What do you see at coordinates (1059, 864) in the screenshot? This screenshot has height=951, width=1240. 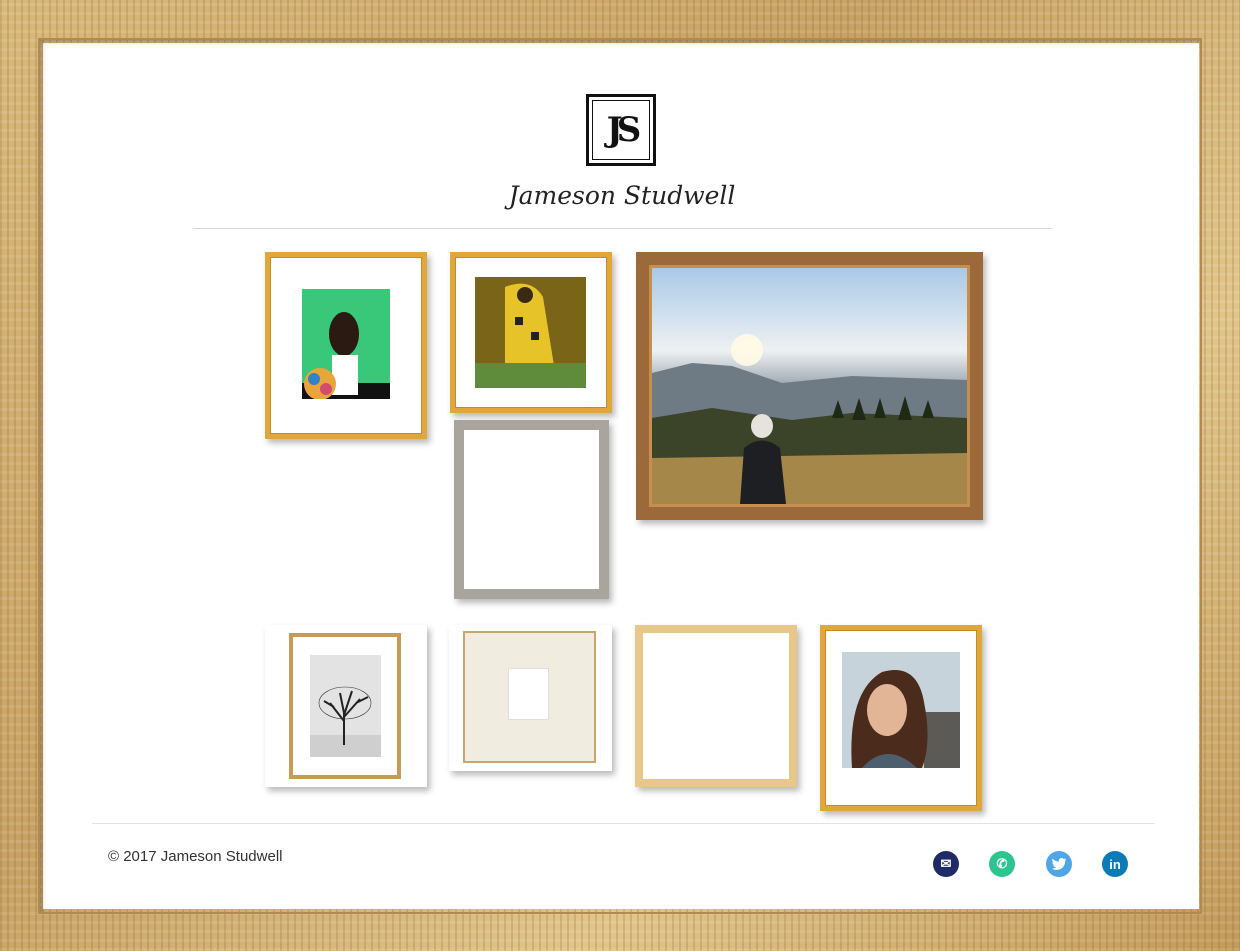 I see `twitter-icon` at bounding box center [1059, 864].